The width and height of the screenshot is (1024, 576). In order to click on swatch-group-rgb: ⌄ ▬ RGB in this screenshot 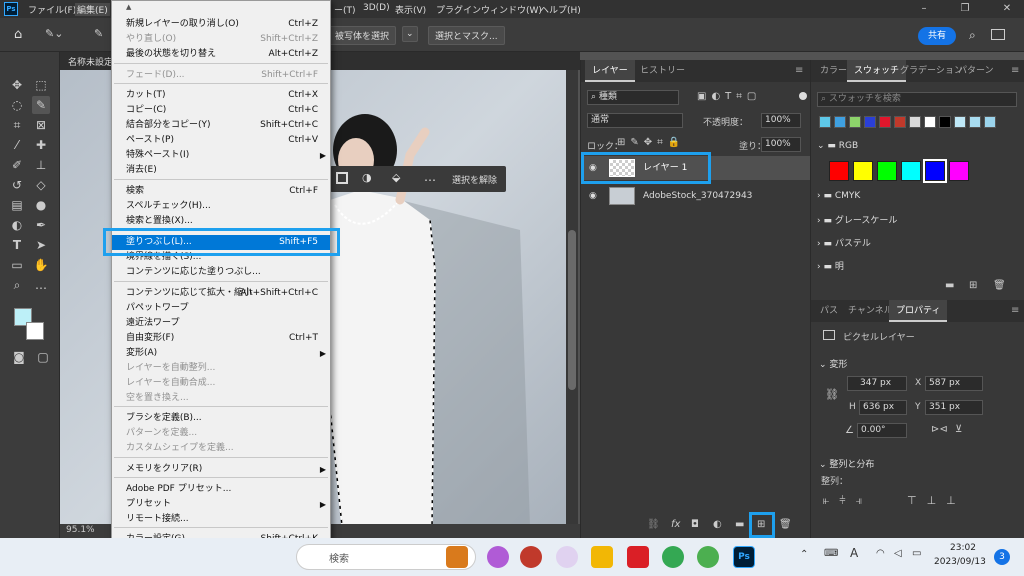, I will do `click(837, 146)`.